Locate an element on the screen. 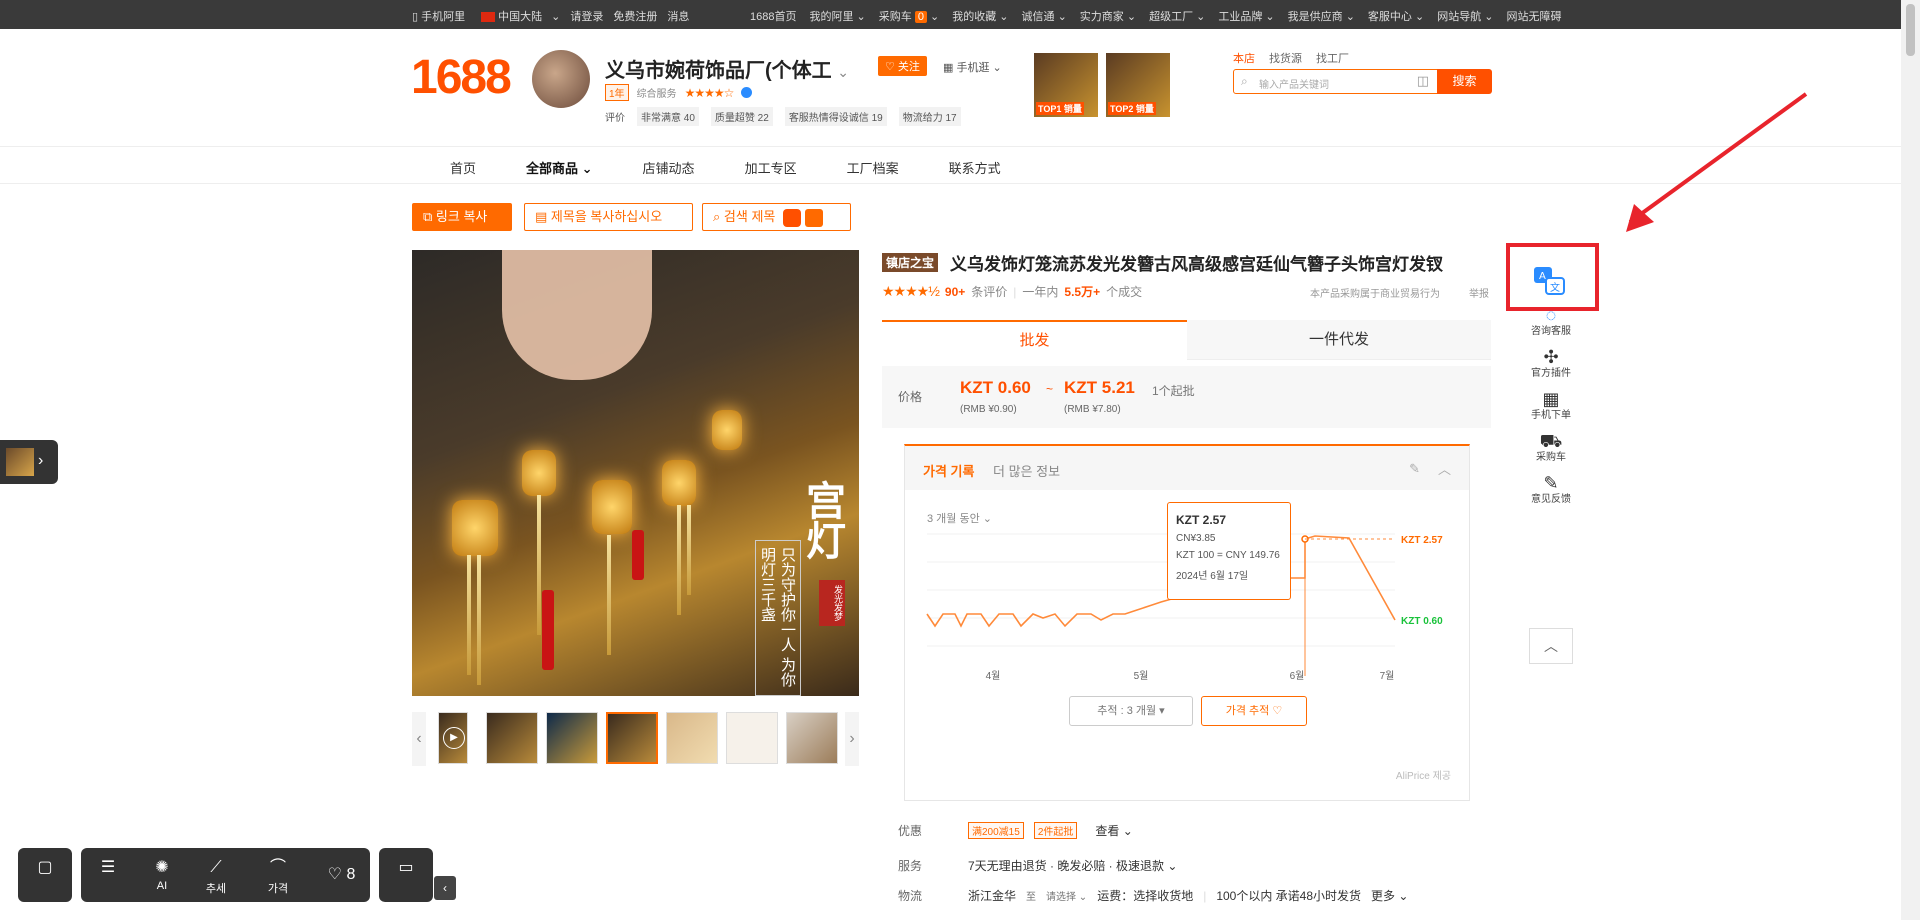 The image size is (1920, 920). nav-item-contact: 联系方式 is located at coordinates (975, 167).